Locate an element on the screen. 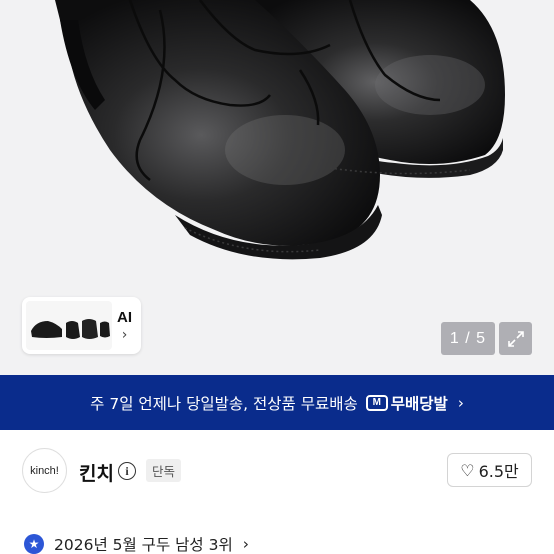 The image size is (554, 554). like-button: ♡ 6.5만 is located at coordinates (489, 470).